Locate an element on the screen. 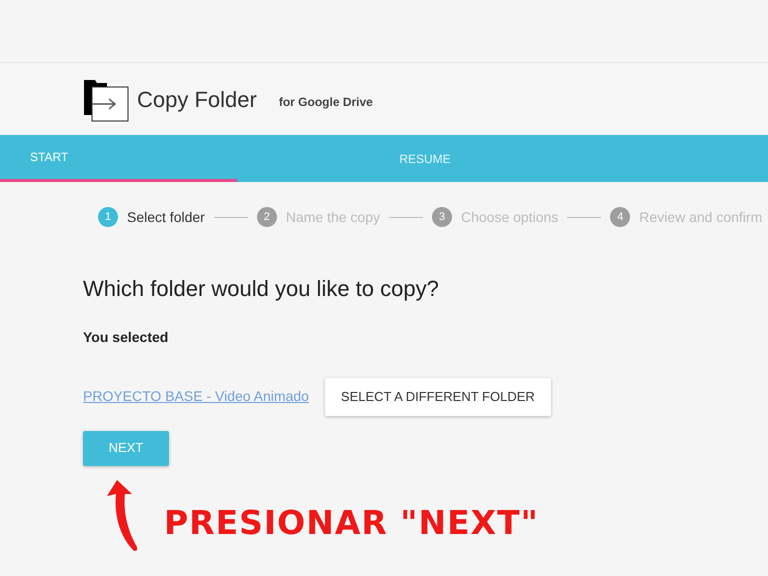  step-label: Review and confirm is located at coordinates (700, 217).